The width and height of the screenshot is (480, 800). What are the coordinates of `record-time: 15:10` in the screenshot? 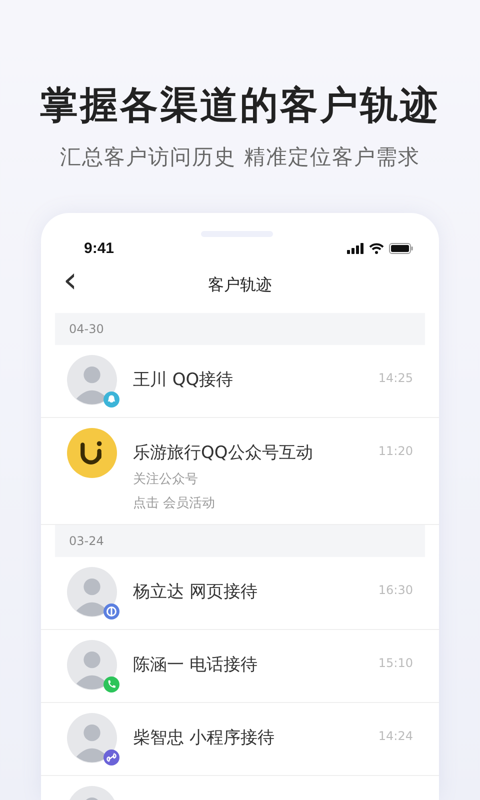 It's located at (395, 662).